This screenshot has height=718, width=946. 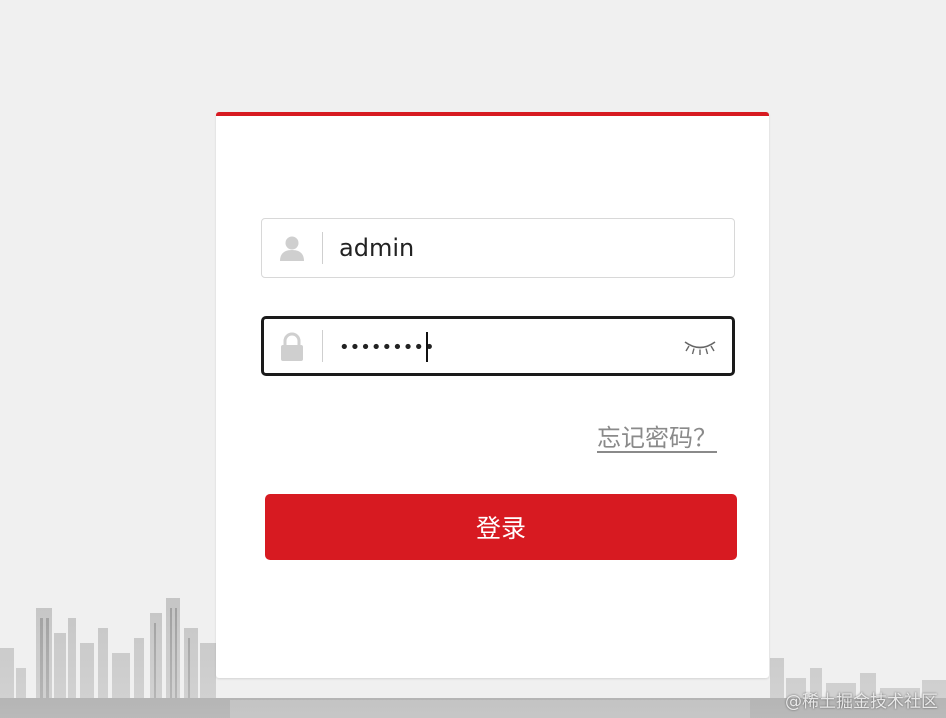 I want to click on lock-icon, so click(x=292, y=347).